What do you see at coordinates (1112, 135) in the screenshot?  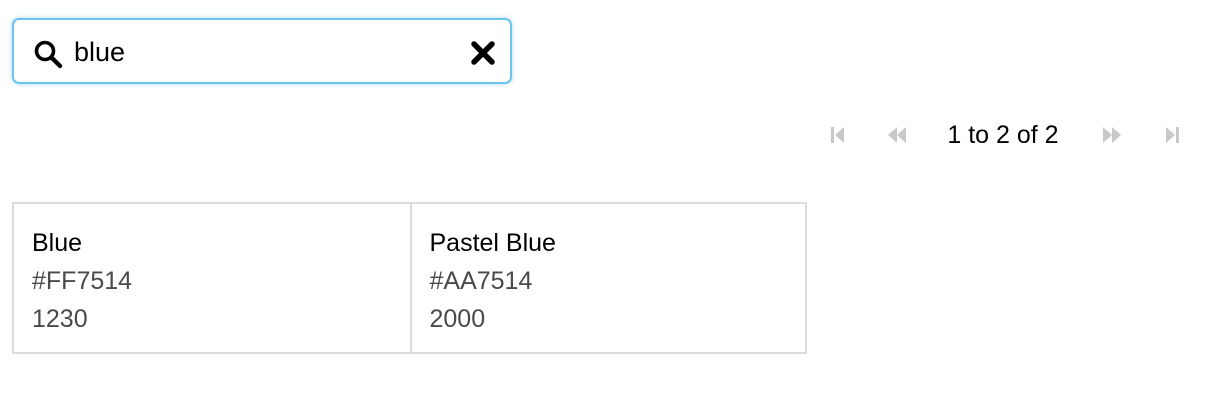 I see `next-page-icon` at bounding box center [1112, 135].